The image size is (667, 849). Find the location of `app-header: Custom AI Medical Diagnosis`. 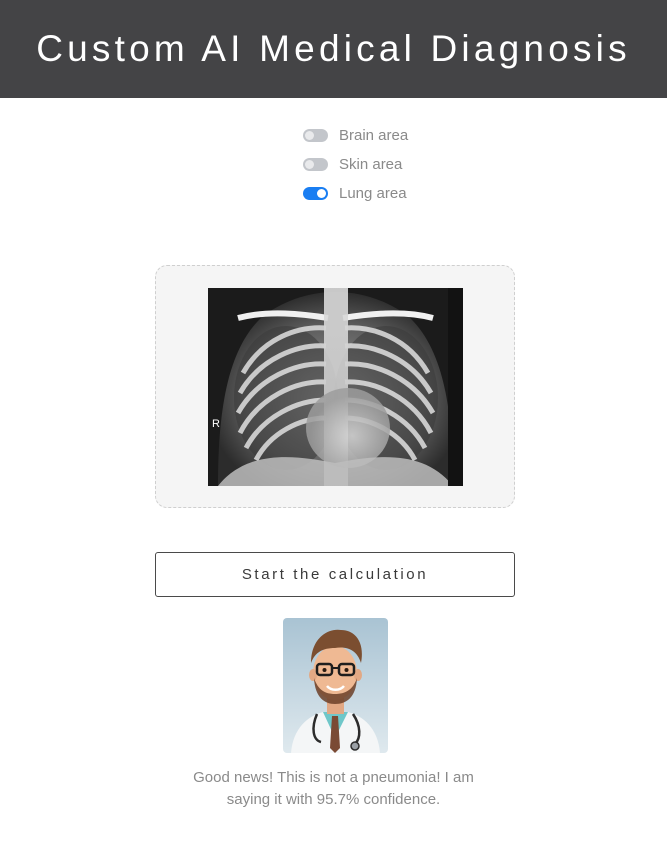

app-header: Custom AI Medical Diagnosis is located at coordinates (333, 49).